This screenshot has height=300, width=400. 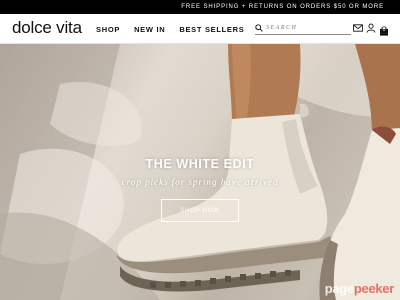 What do you see at coordinates (200, 183) in the screenshot?
I see `hero-subtitle: crop picks for spring have arrived` at bounding box center [200, 183].